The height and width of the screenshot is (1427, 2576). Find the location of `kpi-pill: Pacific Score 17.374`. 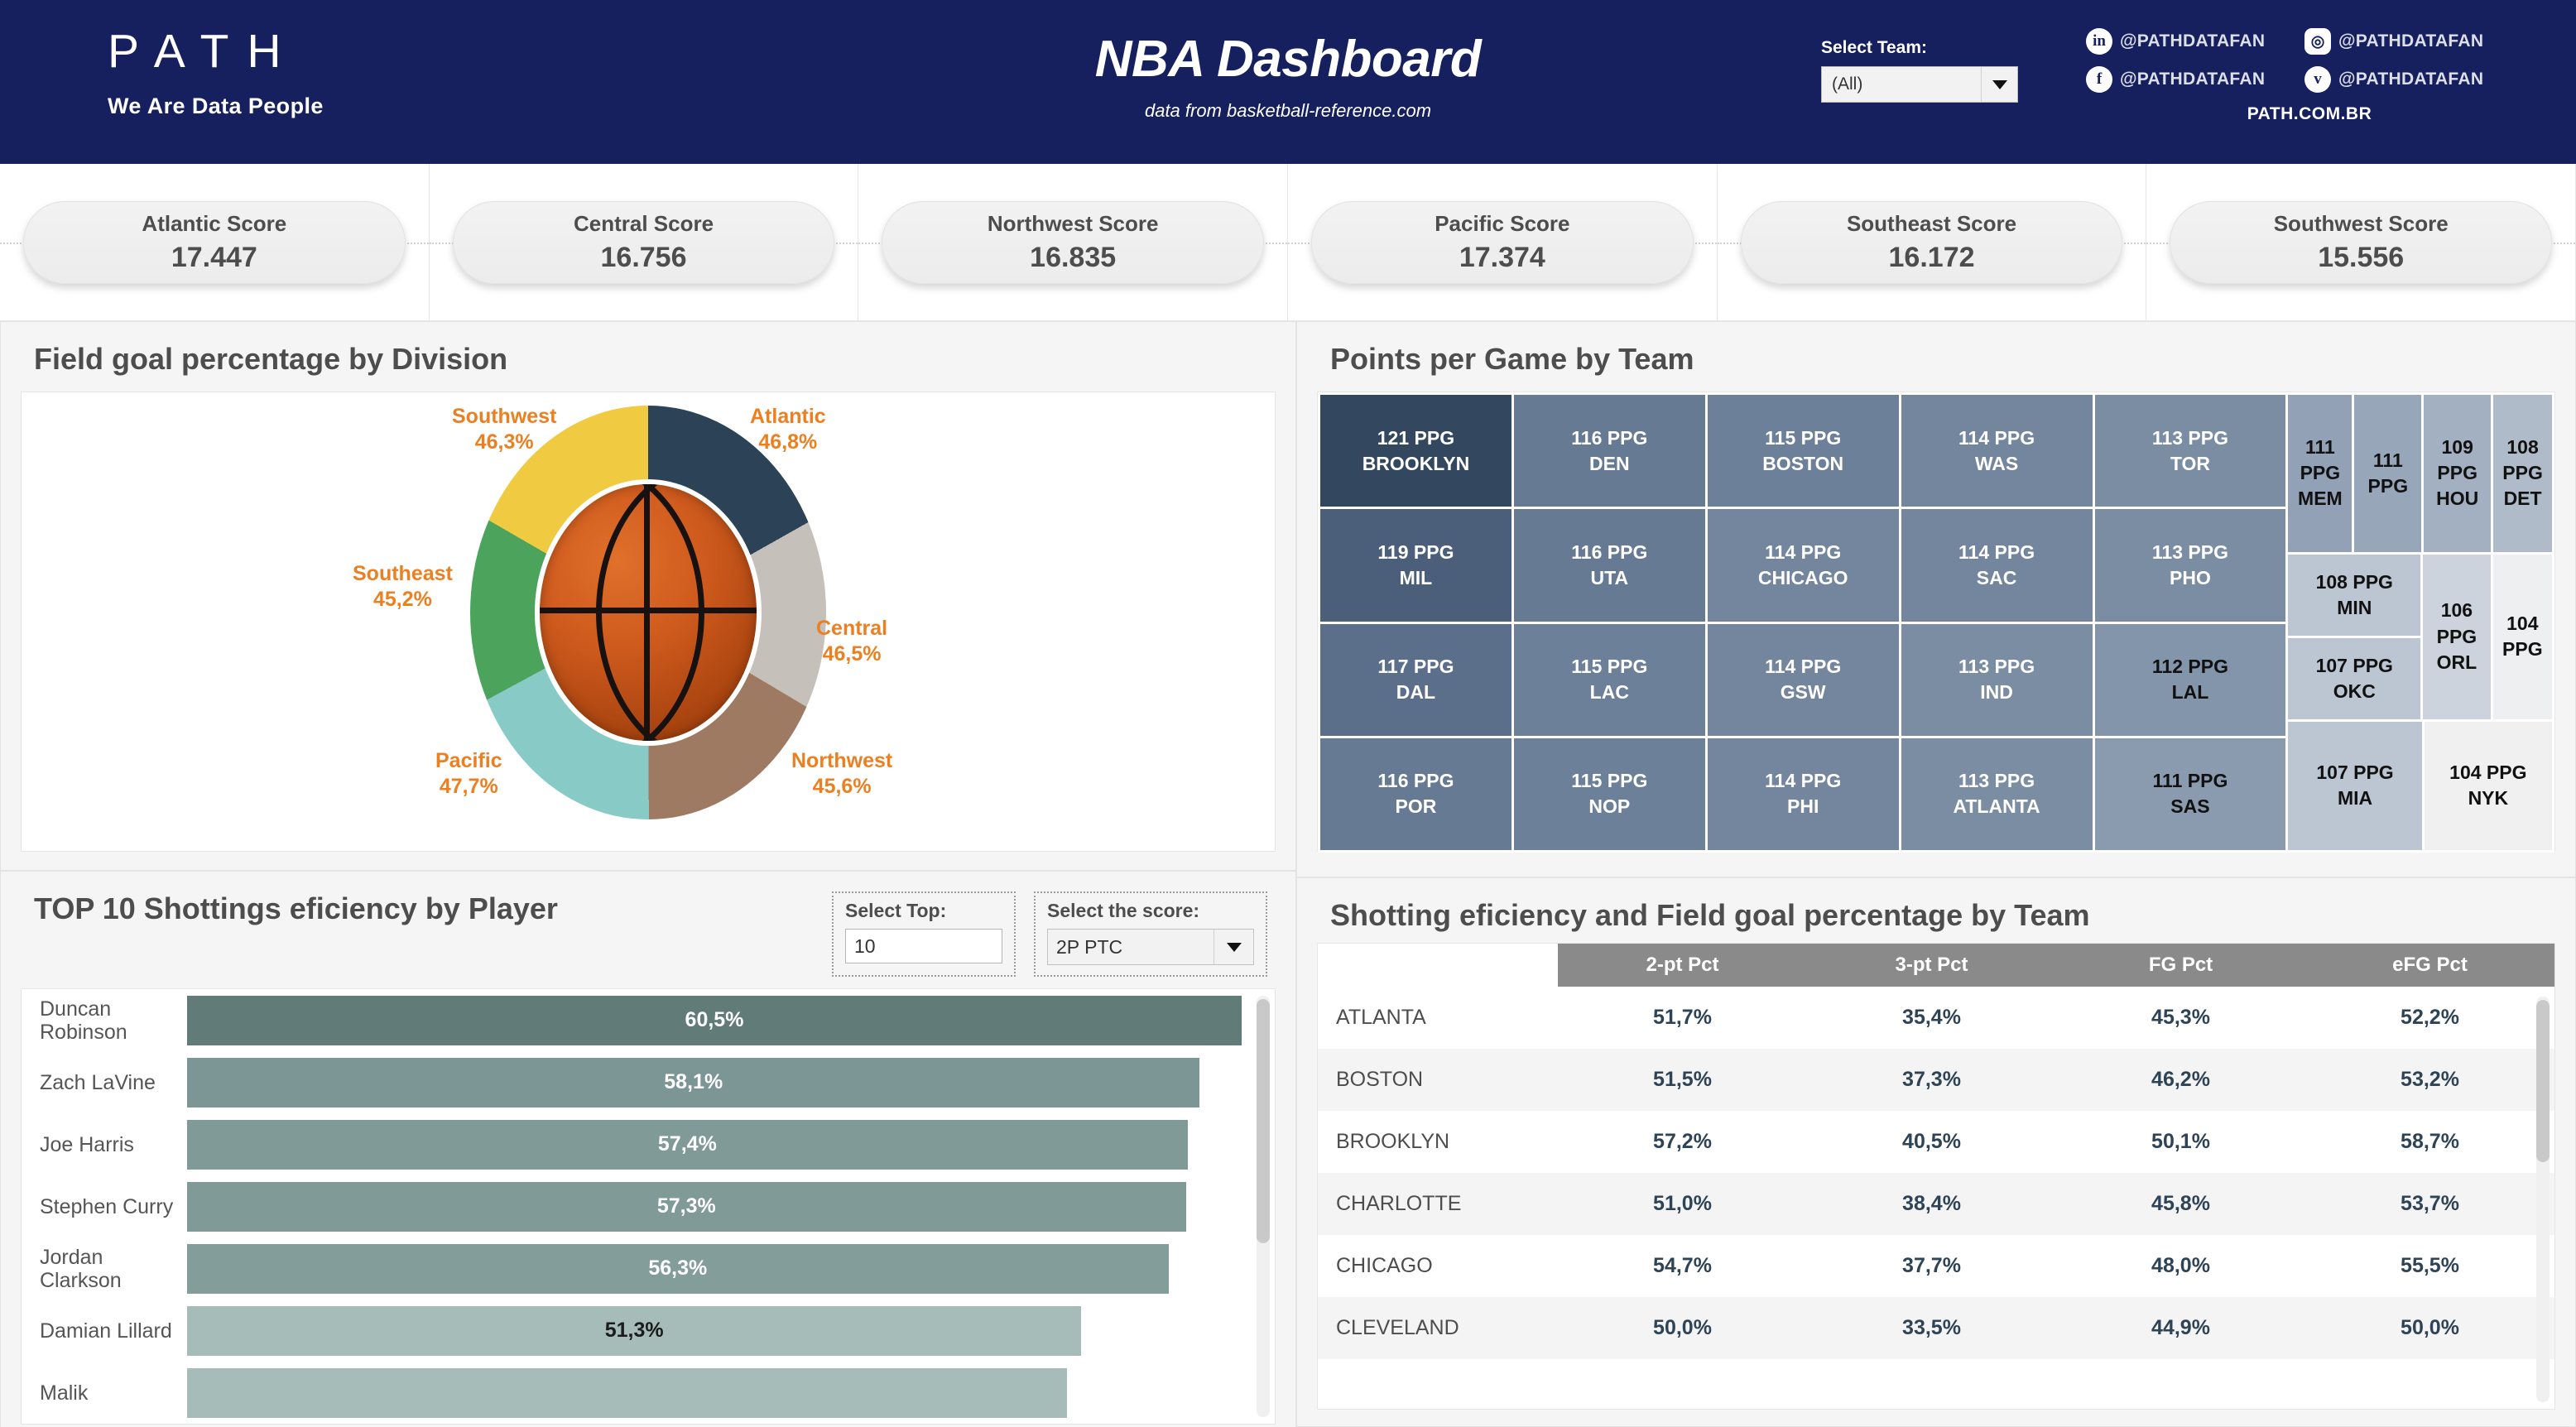

kpi-pill: Pacific Score 17.374 is located at coordinates (1502, 242).